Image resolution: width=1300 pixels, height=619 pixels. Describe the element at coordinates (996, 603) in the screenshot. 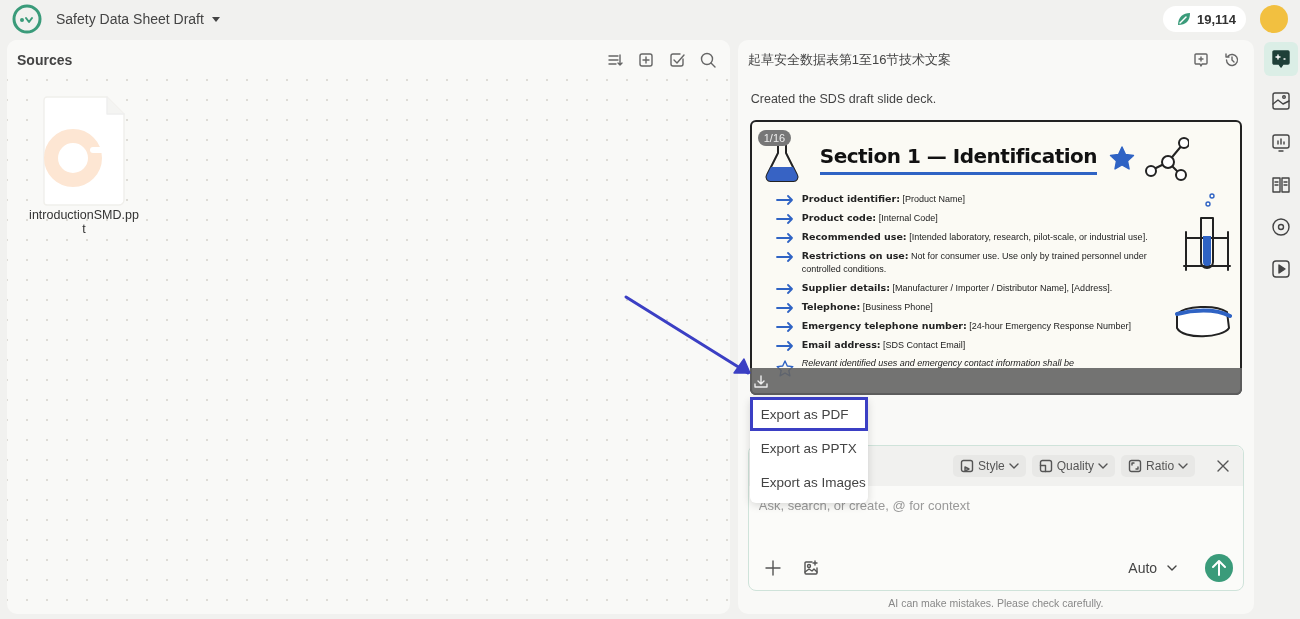

I see `disclaimer-text: AI can make mistakes. Please check carefully.` at that location.